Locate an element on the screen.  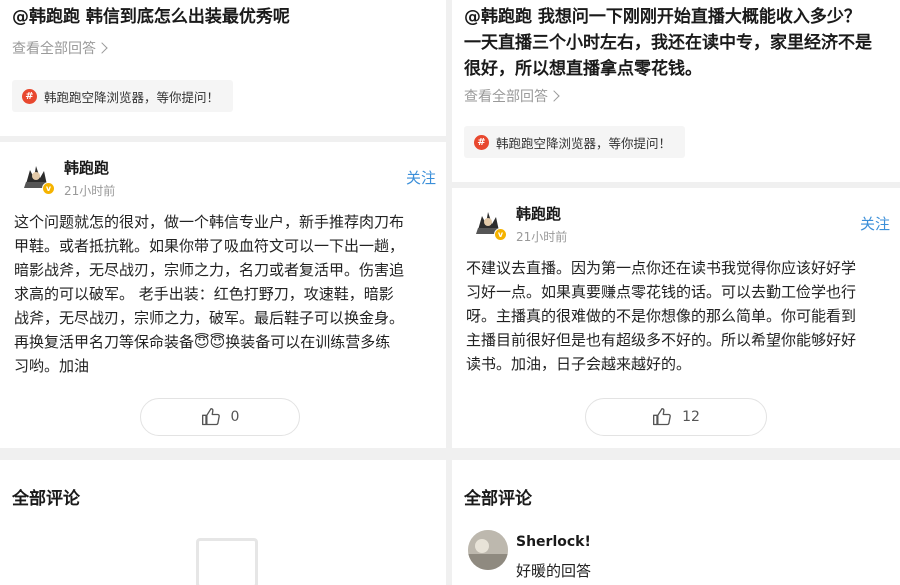
answer-line: 读书。加油，日子会越来越好的。 is located at coordinates (579, 364).